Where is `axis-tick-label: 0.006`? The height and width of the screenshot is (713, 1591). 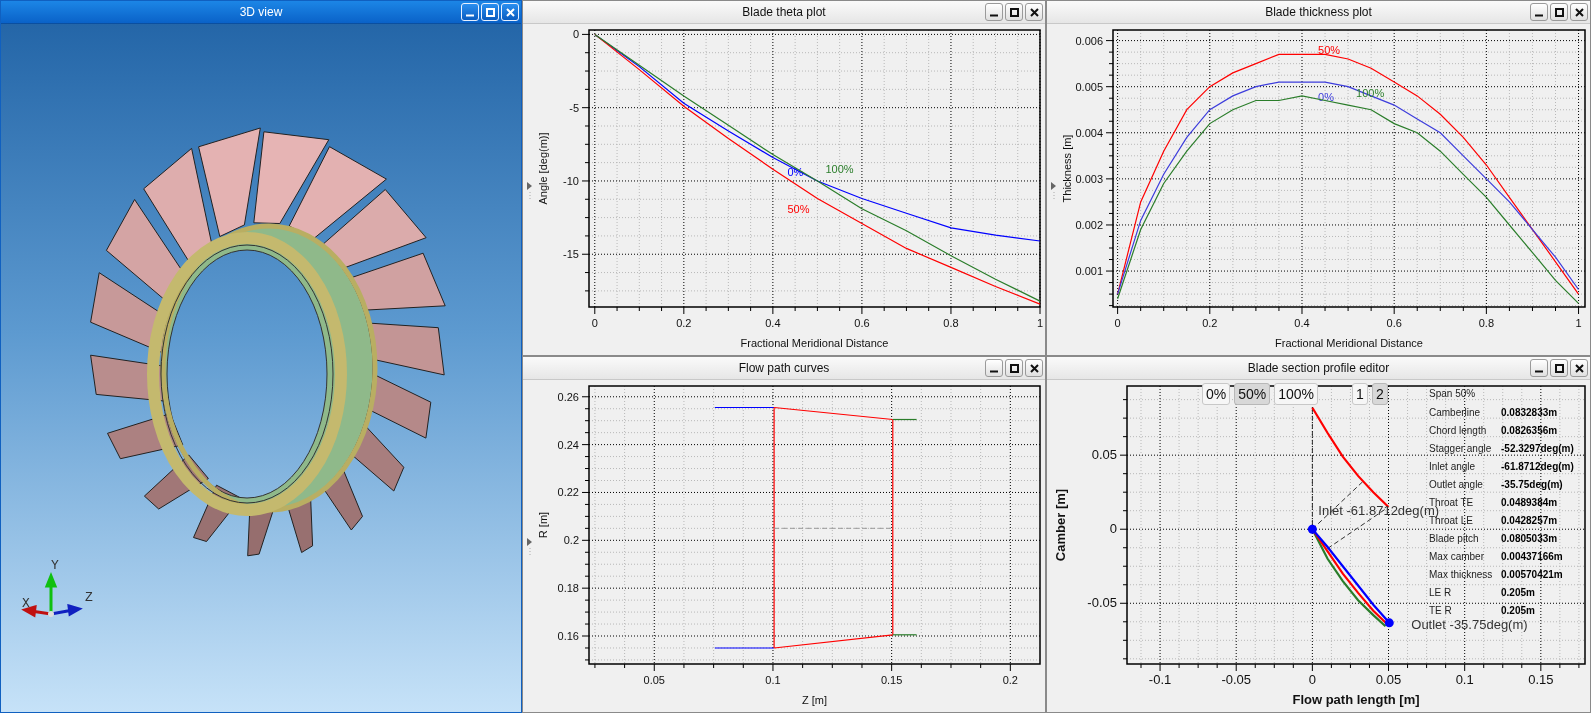 axis-tick-label: 0.006 is located at coordinates (1089, 40).